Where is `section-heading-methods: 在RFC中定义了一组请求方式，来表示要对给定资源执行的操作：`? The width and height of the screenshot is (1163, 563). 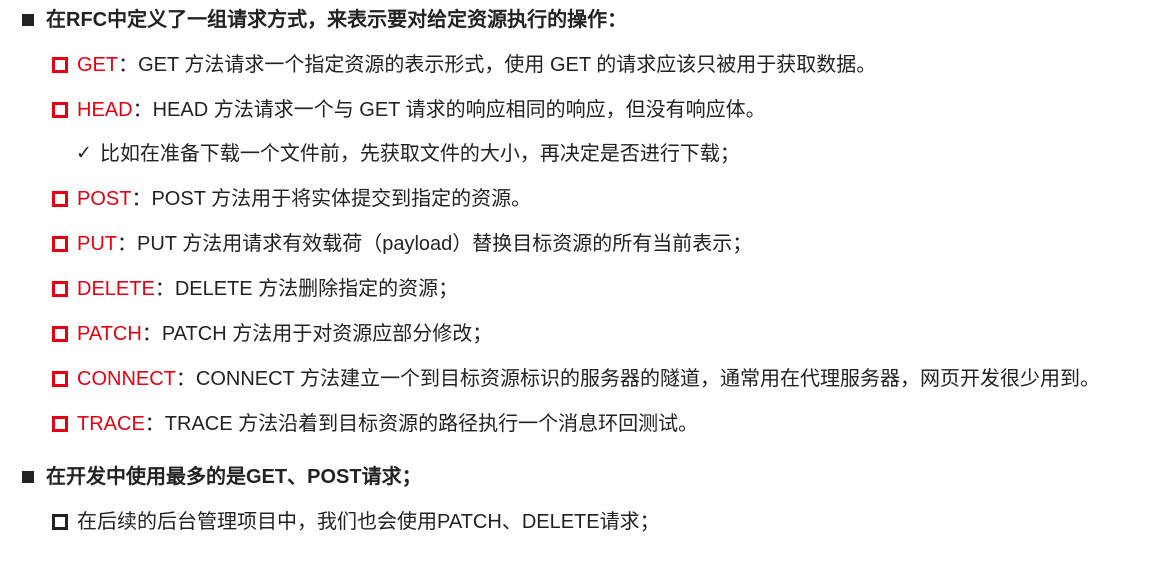 section-heading-methods: 在RFC中定义了一组请求方式，来表示要对给定资源执行的操作： is located at coordinates (324, 20).